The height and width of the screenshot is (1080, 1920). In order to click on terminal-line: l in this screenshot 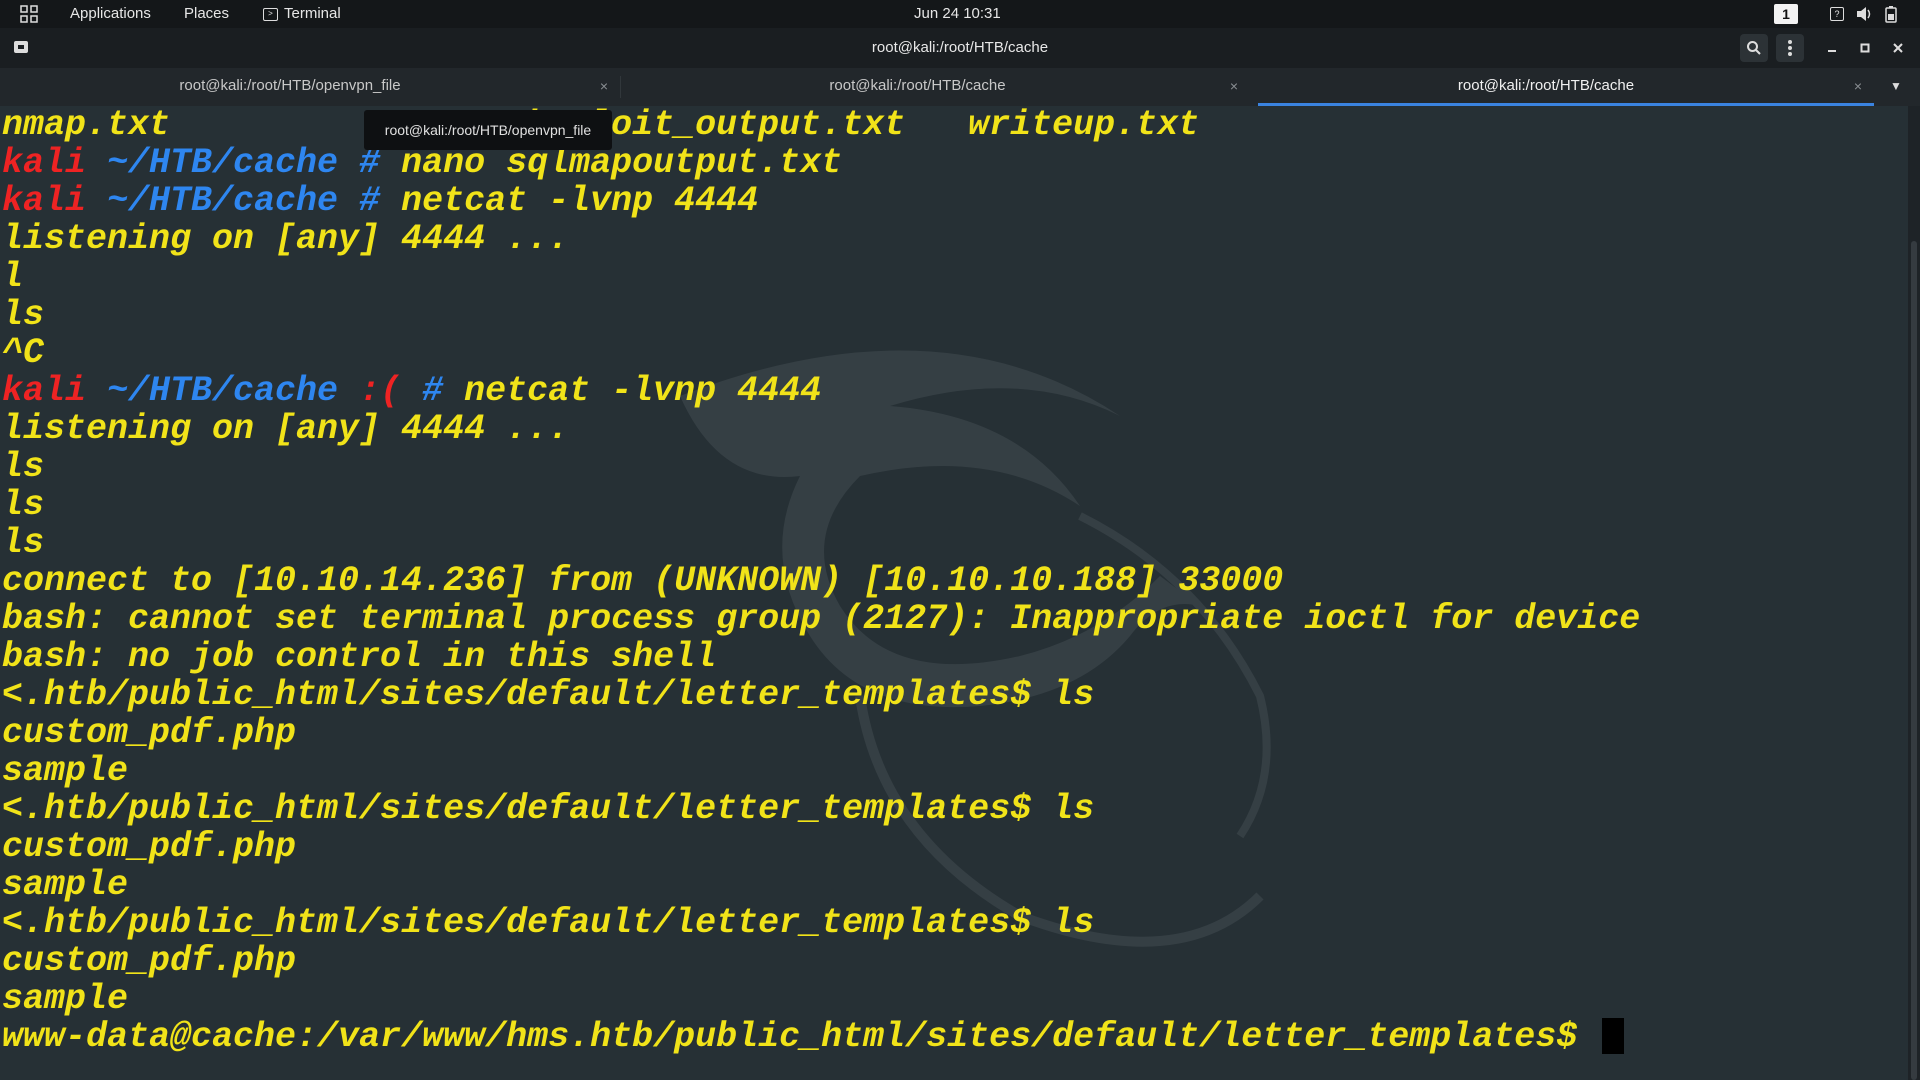, I will do `click(821, 277)`.